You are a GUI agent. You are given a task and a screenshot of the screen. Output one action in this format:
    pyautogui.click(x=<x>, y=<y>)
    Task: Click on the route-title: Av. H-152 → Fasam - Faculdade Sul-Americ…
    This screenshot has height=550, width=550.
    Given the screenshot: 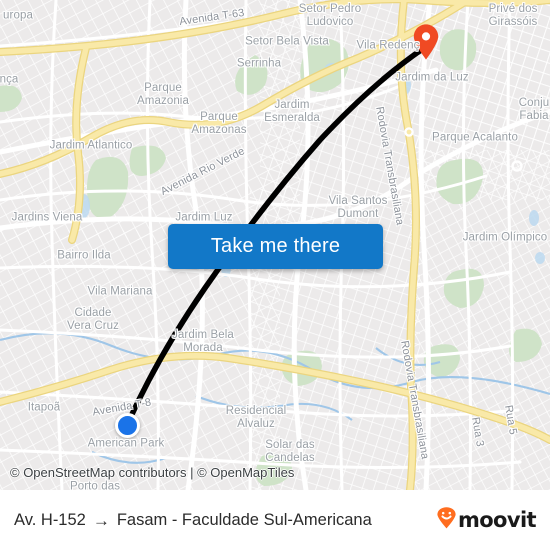 What is the action you would take?
    pyautogui.click(x=193, y=520)
    